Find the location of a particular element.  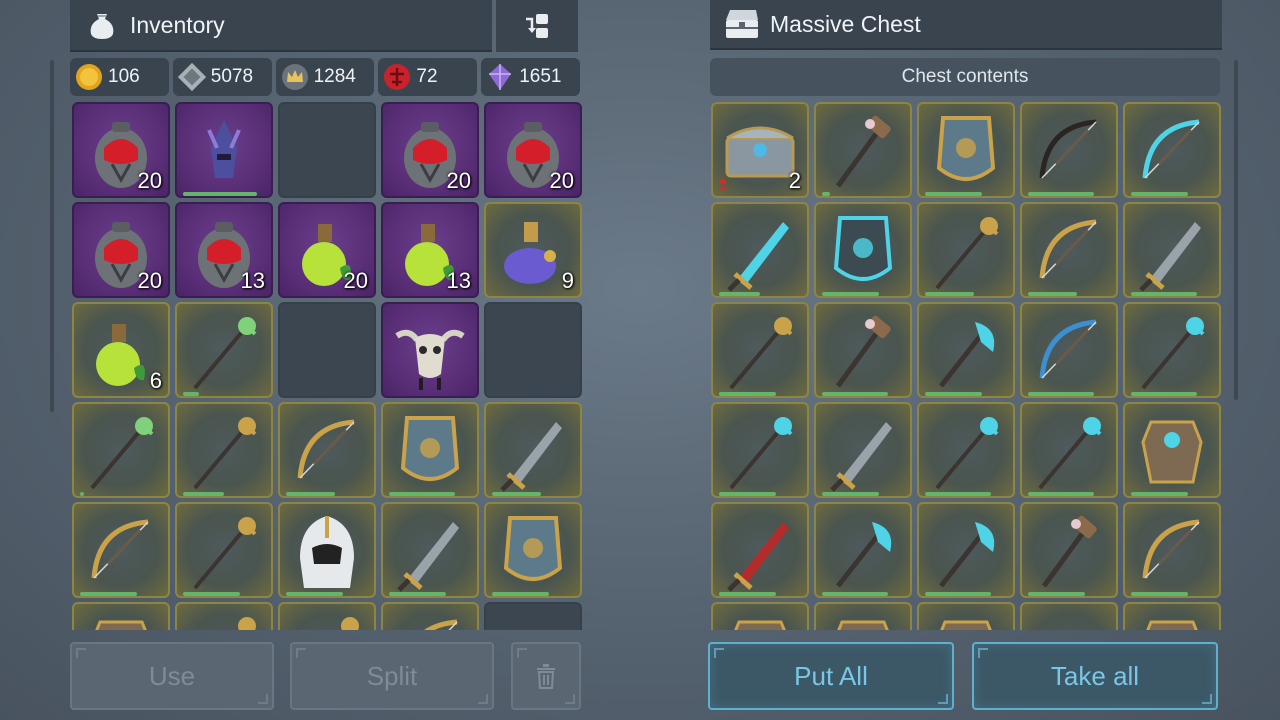

use-button: Use is located at coordinates (172, 676).